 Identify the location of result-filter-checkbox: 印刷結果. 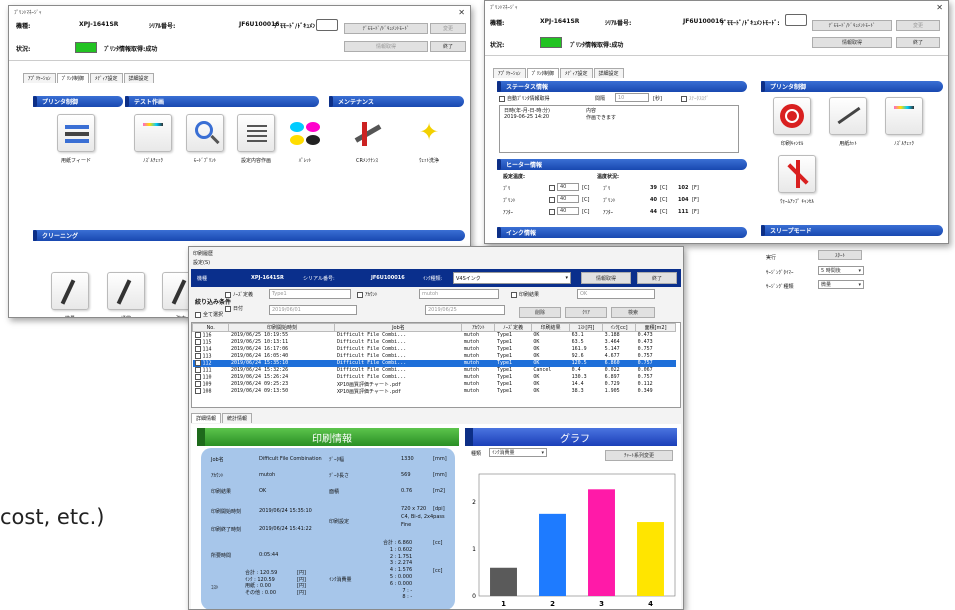
(525, 294).